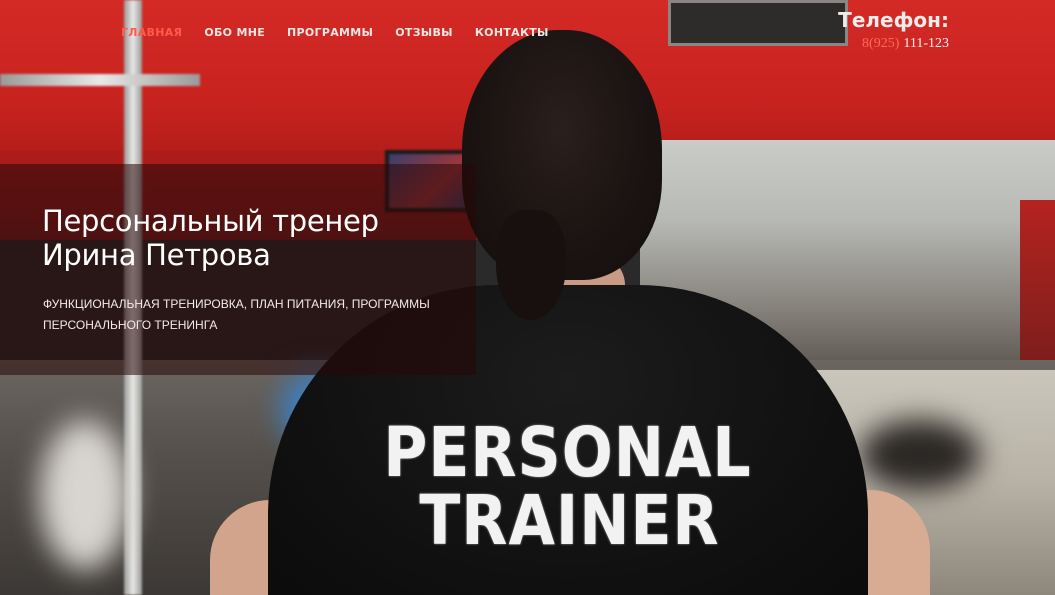  I want to click on nav-item-contacts: КОНТАКТЫ, so click(512, 32).